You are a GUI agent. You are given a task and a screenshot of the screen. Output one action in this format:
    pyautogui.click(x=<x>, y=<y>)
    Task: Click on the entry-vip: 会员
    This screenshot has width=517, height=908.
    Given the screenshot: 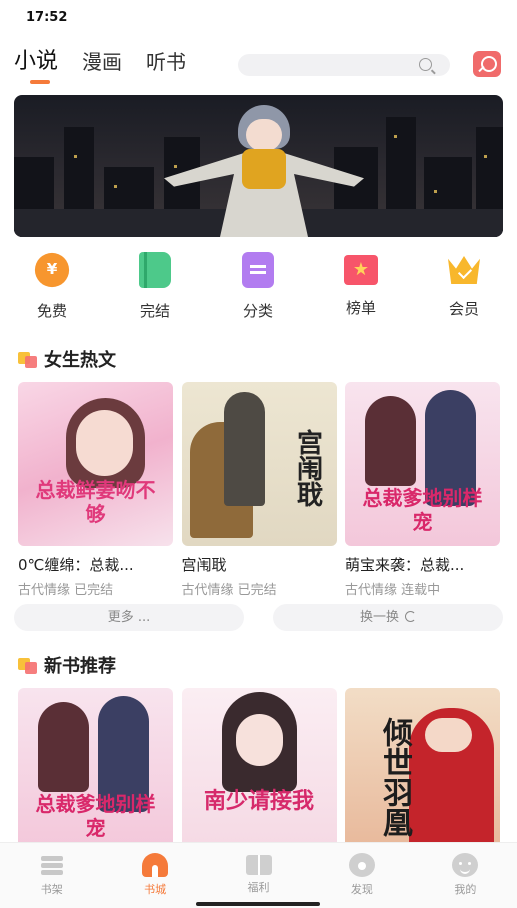 What is the action you would take?
    pyautogui.click(x=464, y=285)
    